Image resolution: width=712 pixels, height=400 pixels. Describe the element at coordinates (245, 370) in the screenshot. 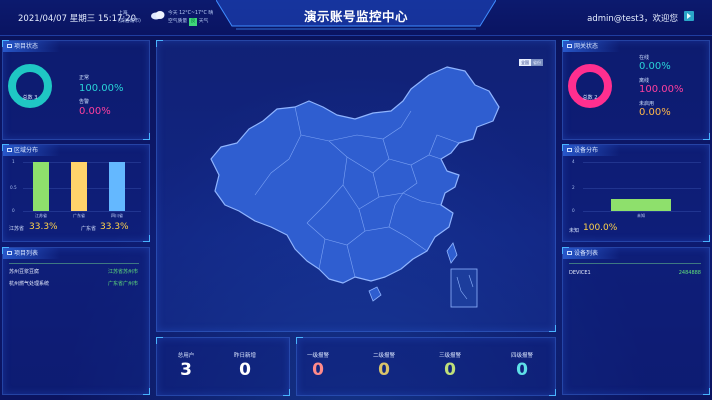

I see `today-value: 0` at that location.